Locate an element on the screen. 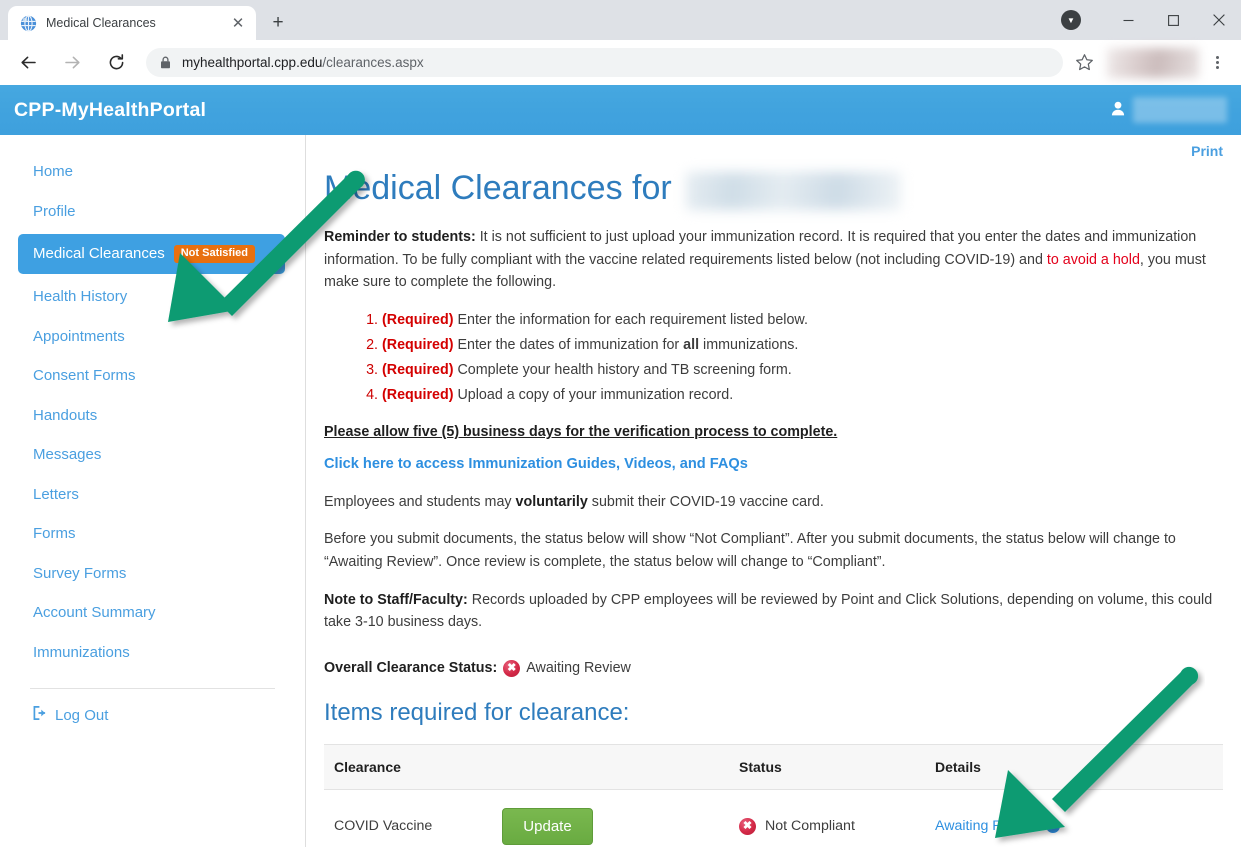  browser-menu-icon is located at coordinates (1217, 63).